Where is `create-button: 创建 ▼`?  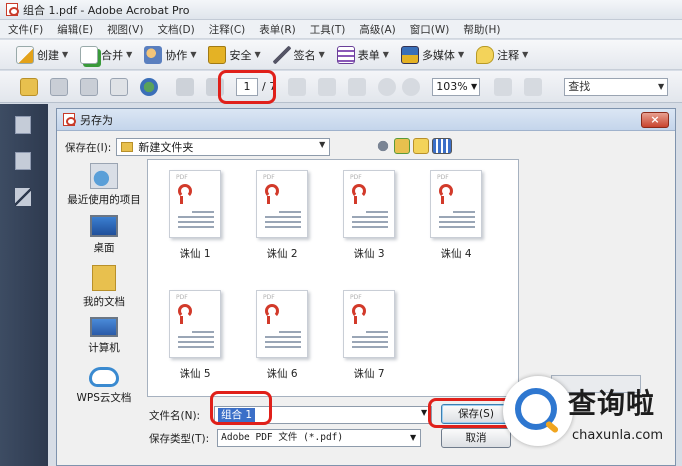 create-button: 创建 ▼ is located at coordinates (42, 54).